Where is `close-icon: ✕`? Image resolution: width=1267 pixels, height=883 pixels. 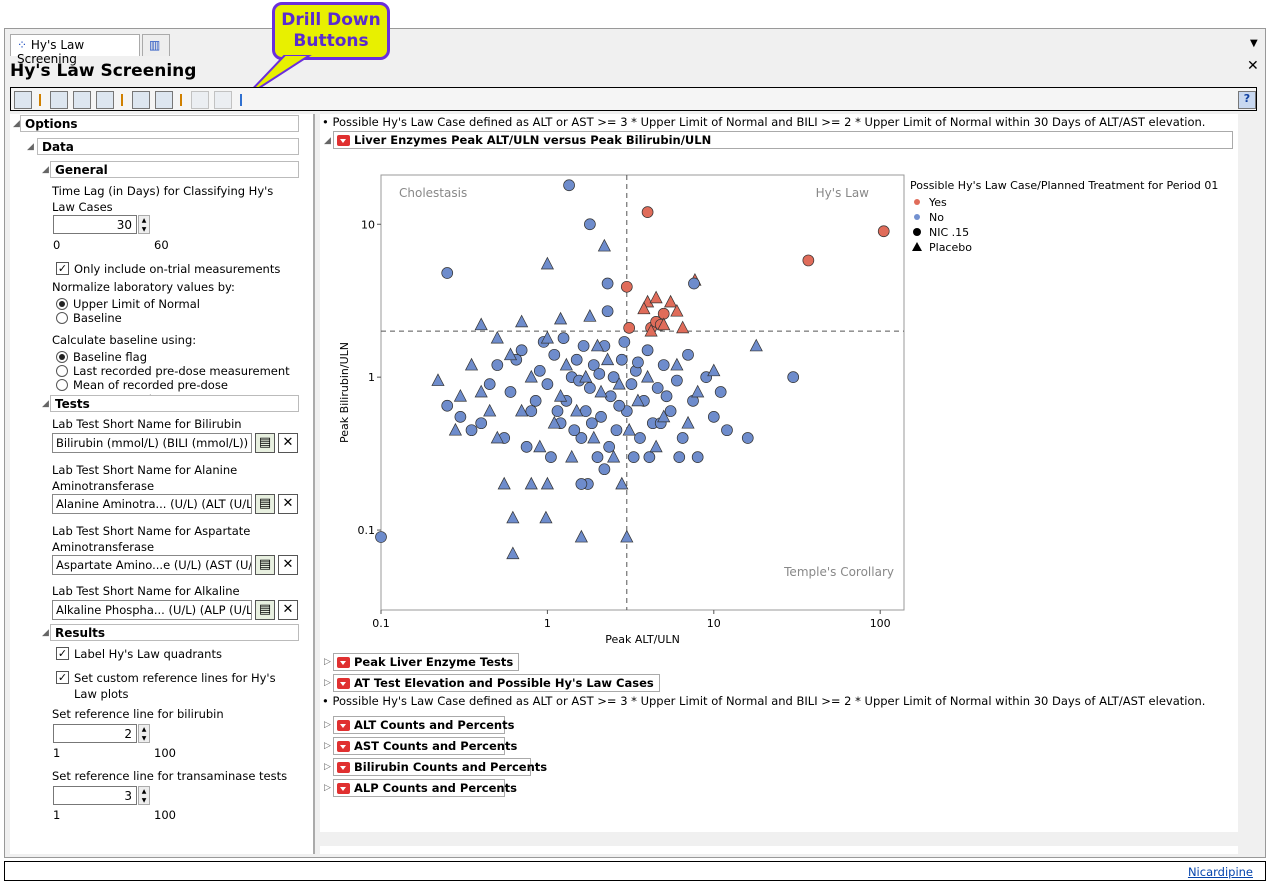 close-icon: ✕ is located at coordinates (1253, 66).